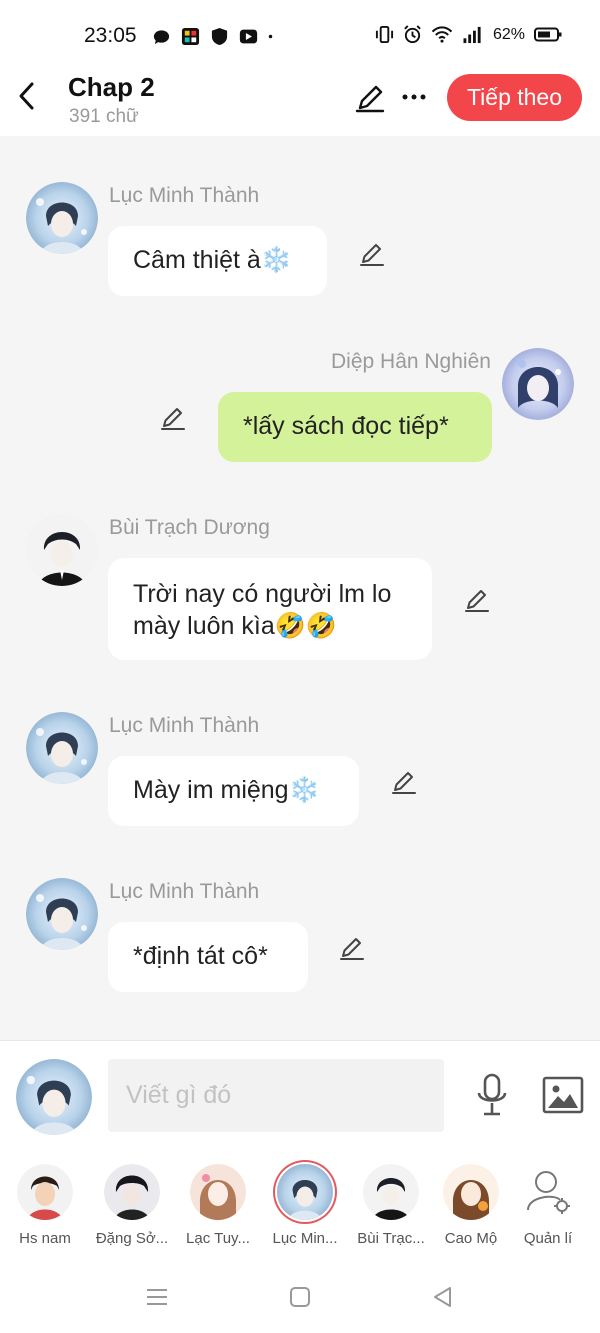 The height and width of the screenshot is (1333, 600). Describe the element at coordinates (111, 87) in the screenshot. I see `chapter-title: Chap 2` at that location.